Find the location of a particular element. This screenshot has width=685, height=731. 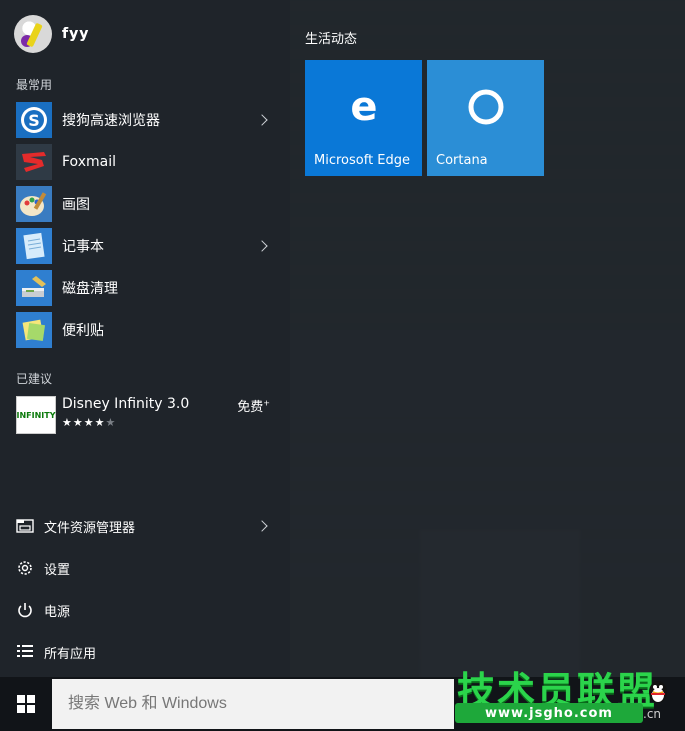

disk-cleanup-icon is located at coordinates (34, 288).